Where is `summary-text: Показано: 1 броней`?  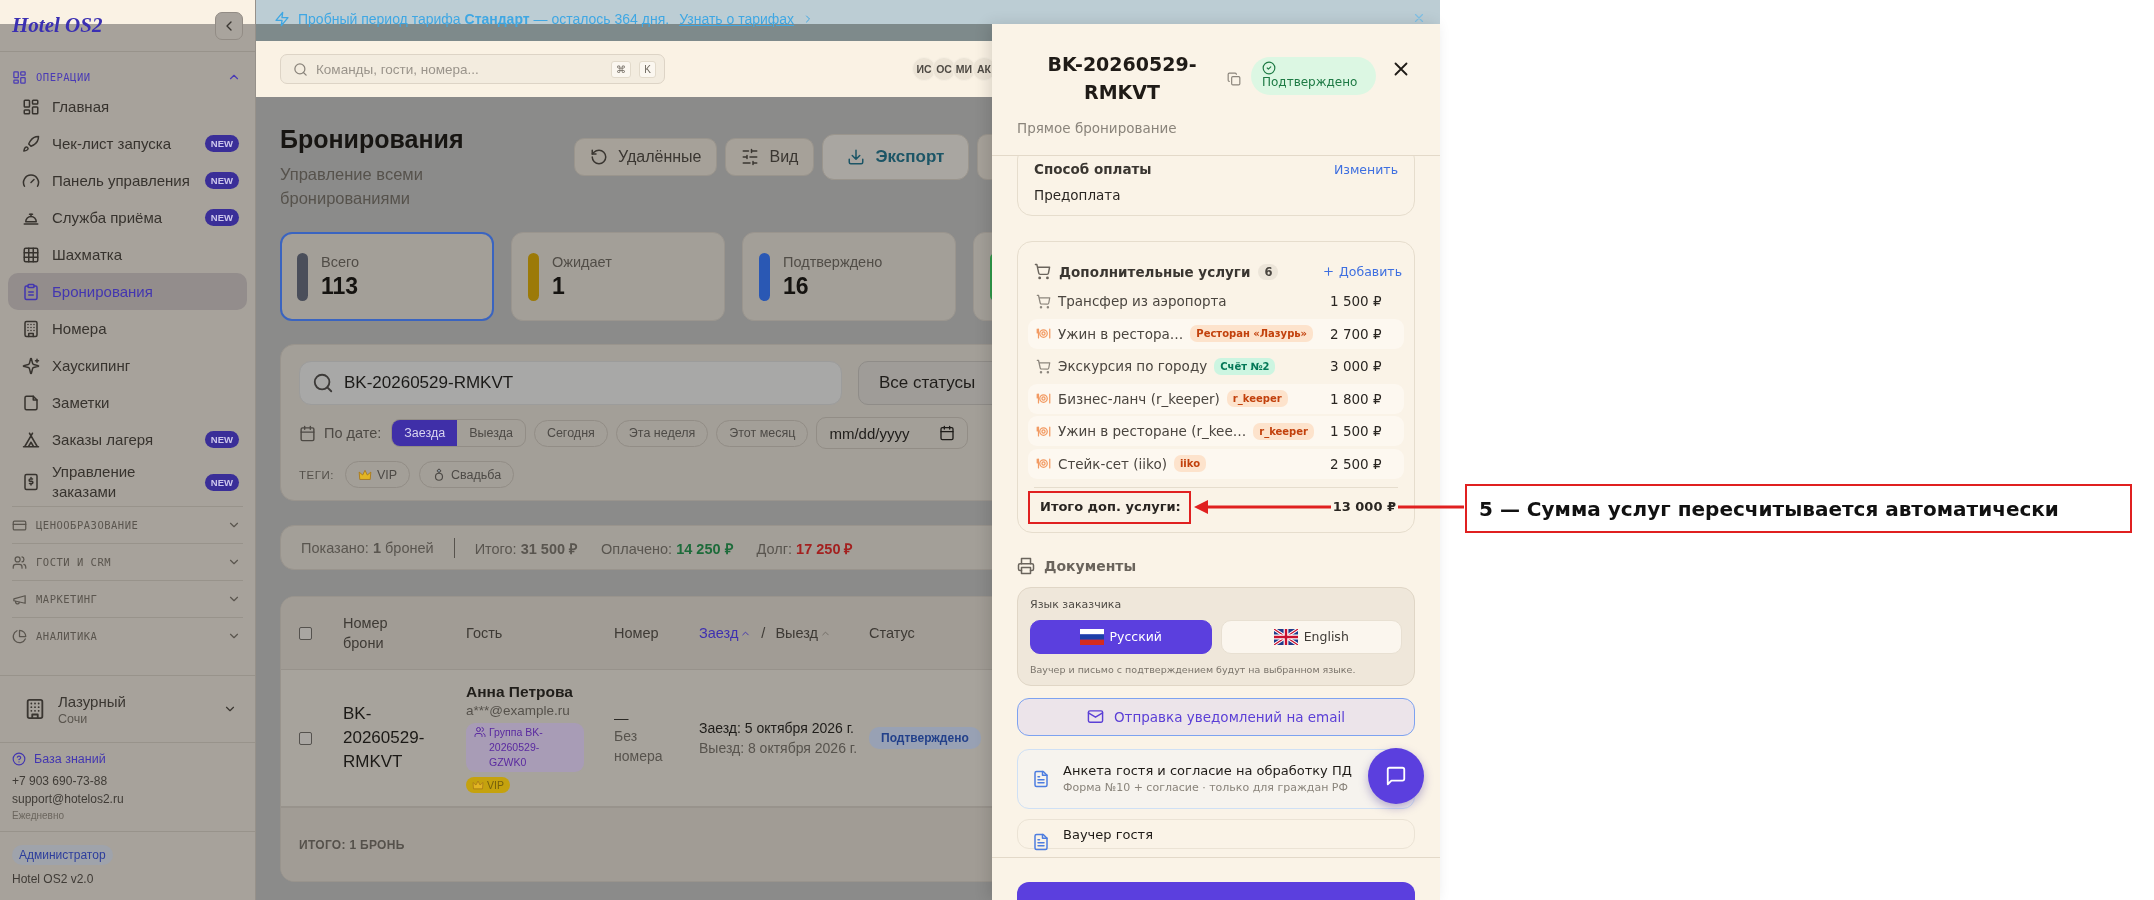 summary-text: Показано: 1 броней is located at coordinates (367, 547).